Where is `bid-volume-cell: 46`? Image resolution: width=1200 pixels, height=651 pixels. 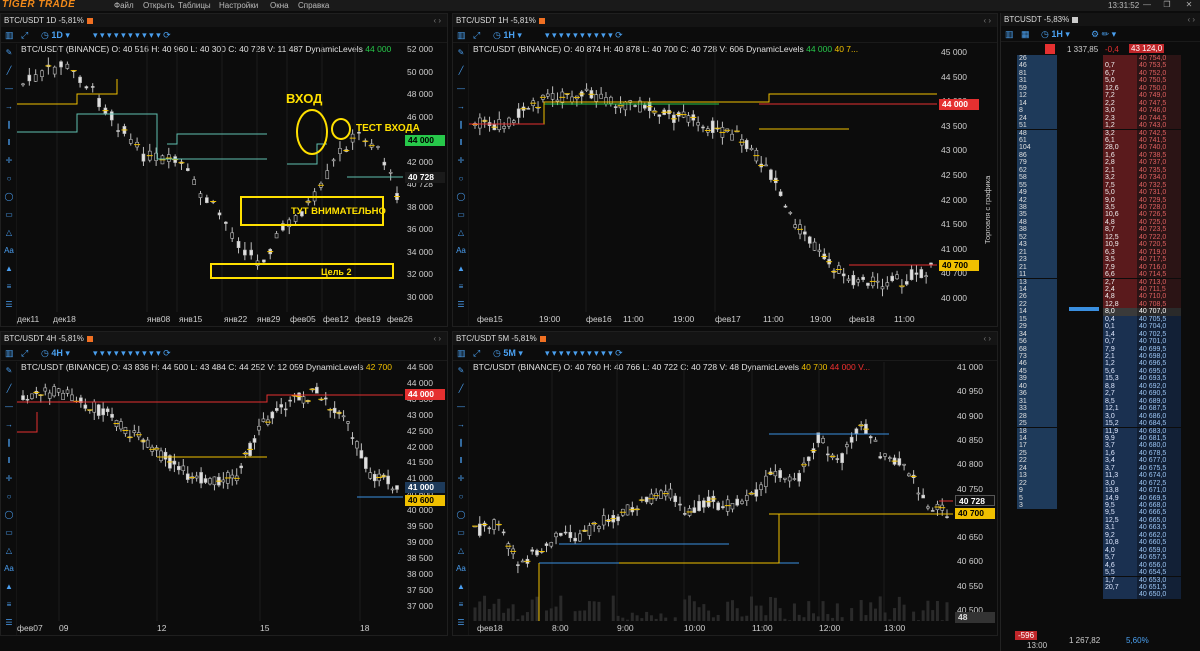
bid-volume-cell: 46 is located at coordinates (1037, 364).